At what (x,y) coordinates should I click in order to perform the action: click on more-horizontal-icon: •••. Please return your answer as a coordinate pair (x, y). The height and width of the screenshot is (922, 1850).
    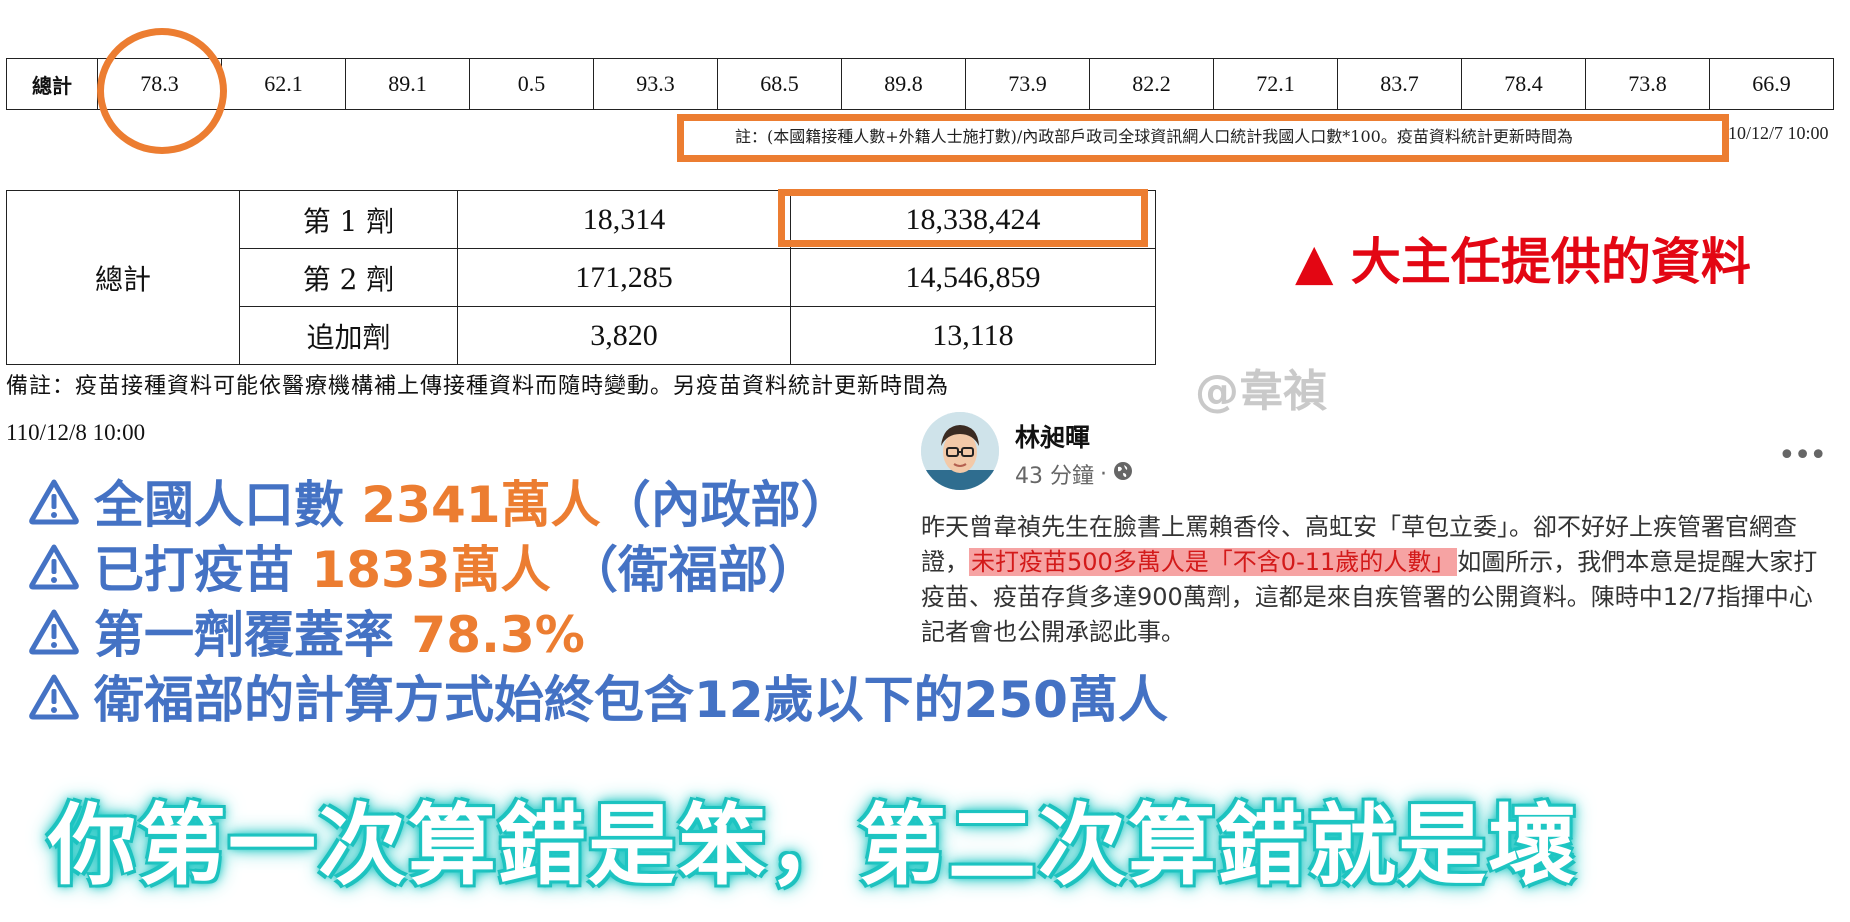
    Looking at the image, I should click on (1802, 455).